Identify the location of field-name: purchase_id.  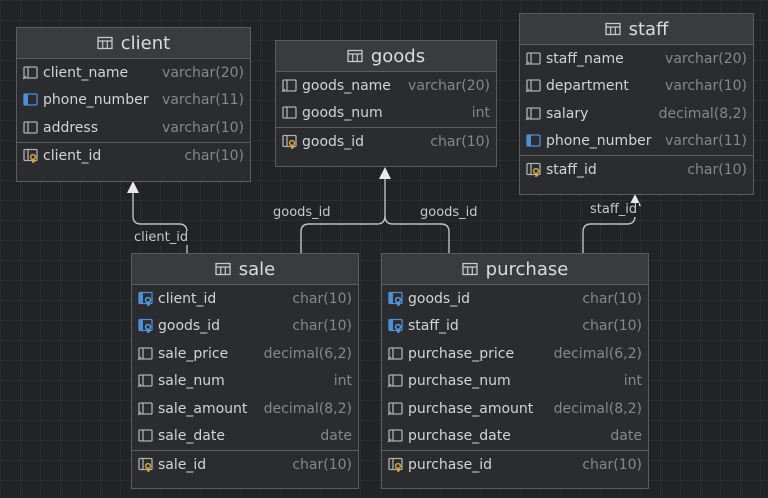
(450, 464).